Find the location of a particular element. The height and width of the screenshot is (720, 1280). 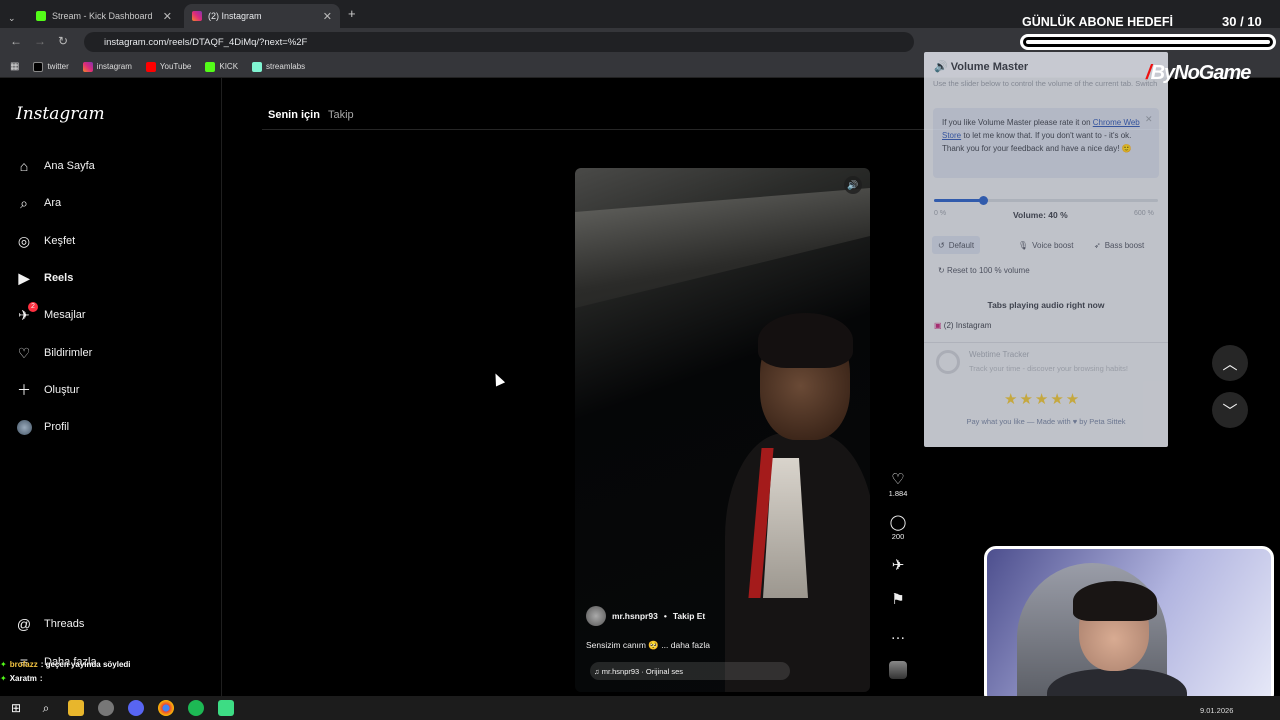

slider-knob is located at coordinates (984, 200).